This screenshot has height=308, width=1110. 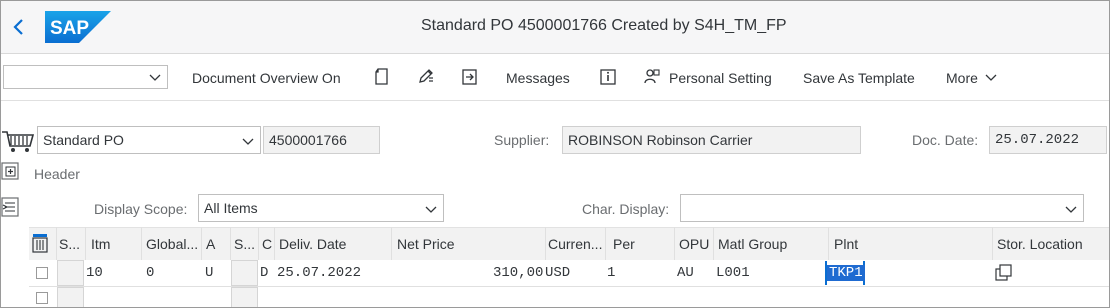 What do you see at coordinates (149, 140) in the screenshot?
I see `po-type-select: Standard PO` at bounding box center [149, 140].